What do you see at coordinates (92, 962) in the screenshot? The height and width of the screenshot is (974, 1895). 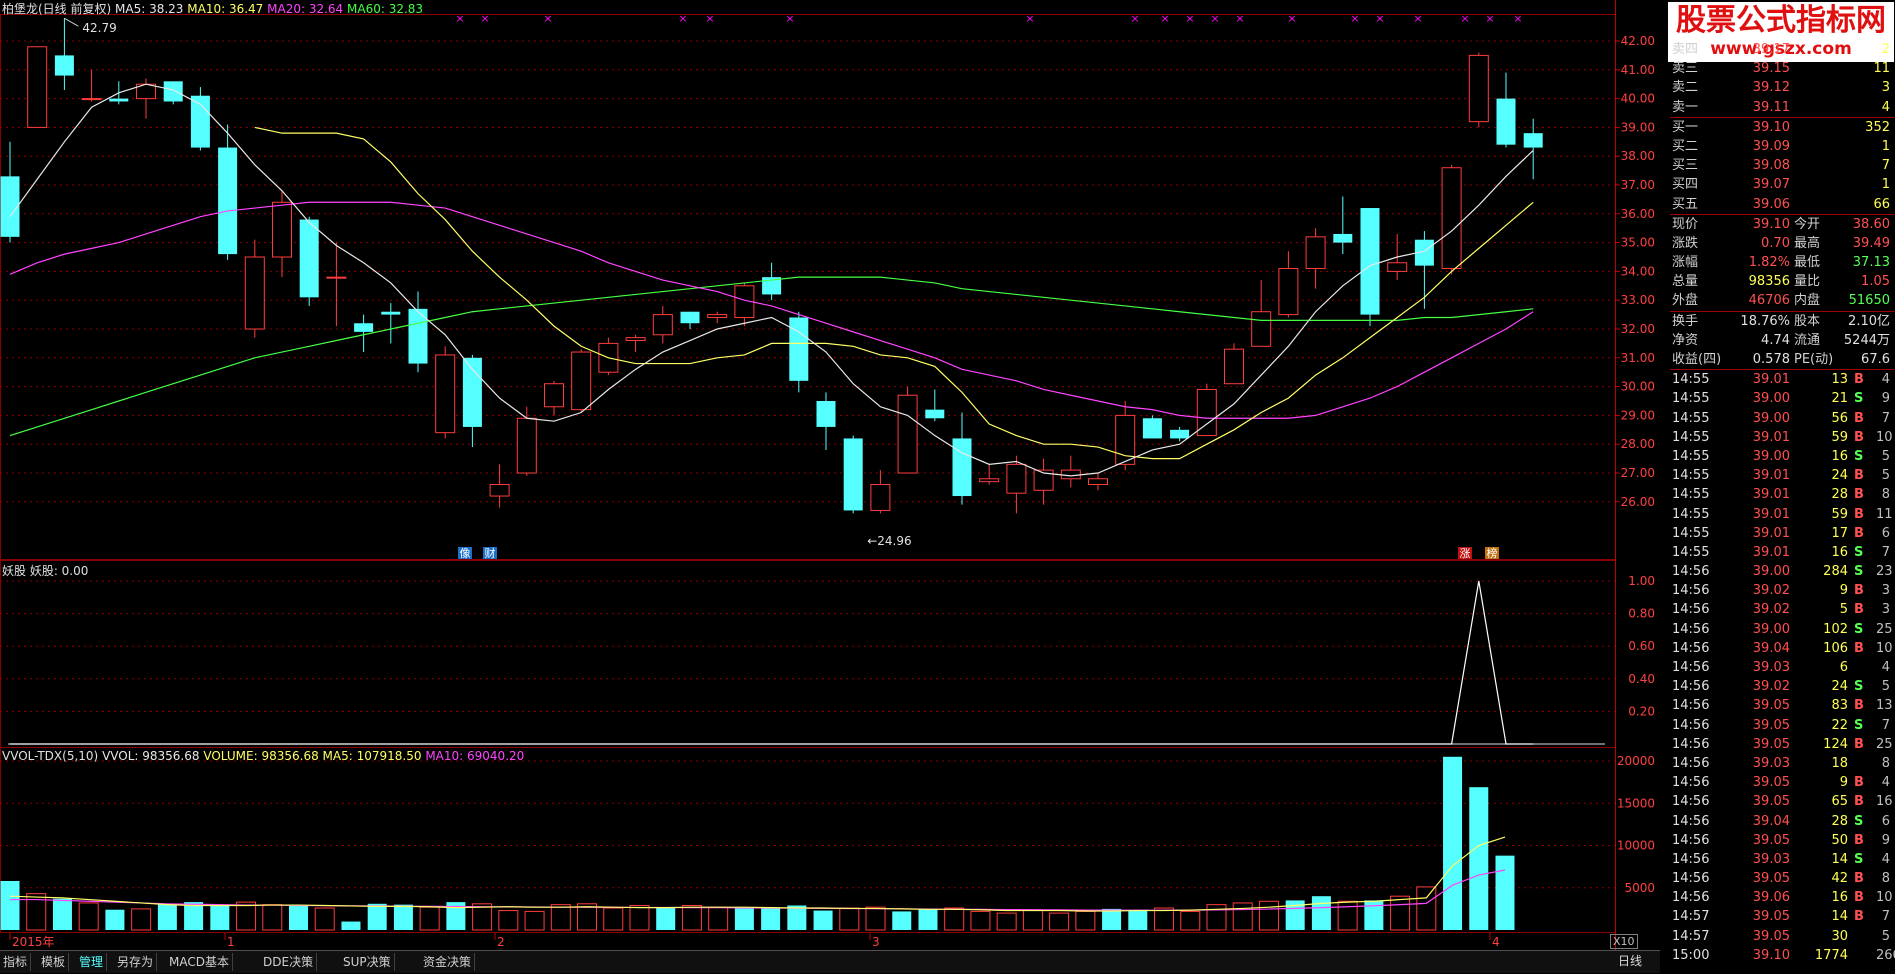 I see `tab-2: 管理` at bounding box center [92, 962].